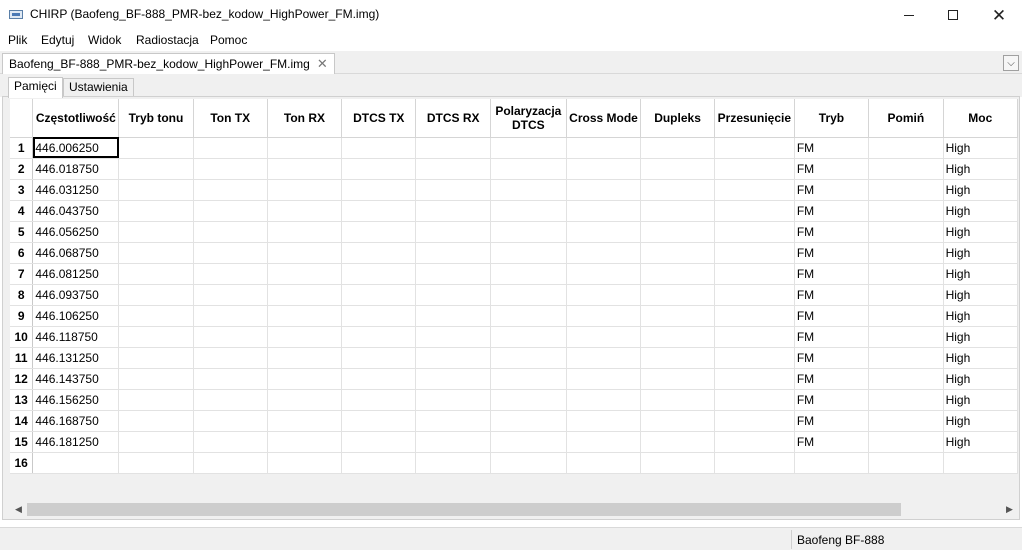  I want to click on column-header-power: Moc, so click(980, 118).